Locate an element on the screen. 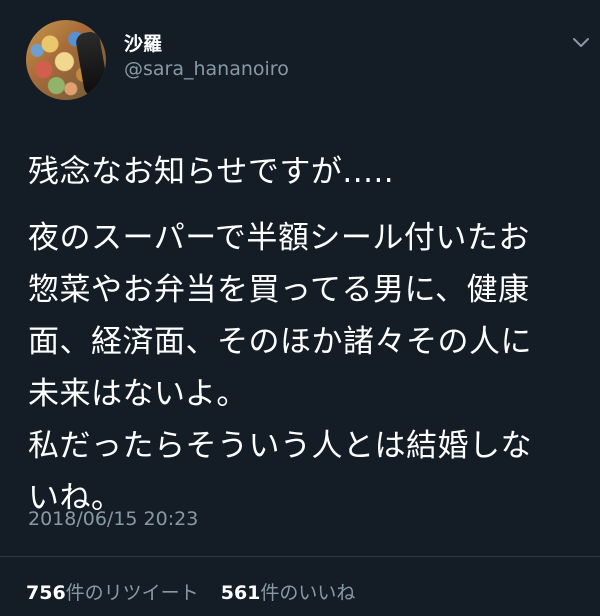  likes-count: 561 is located at coordinates (240, 593).